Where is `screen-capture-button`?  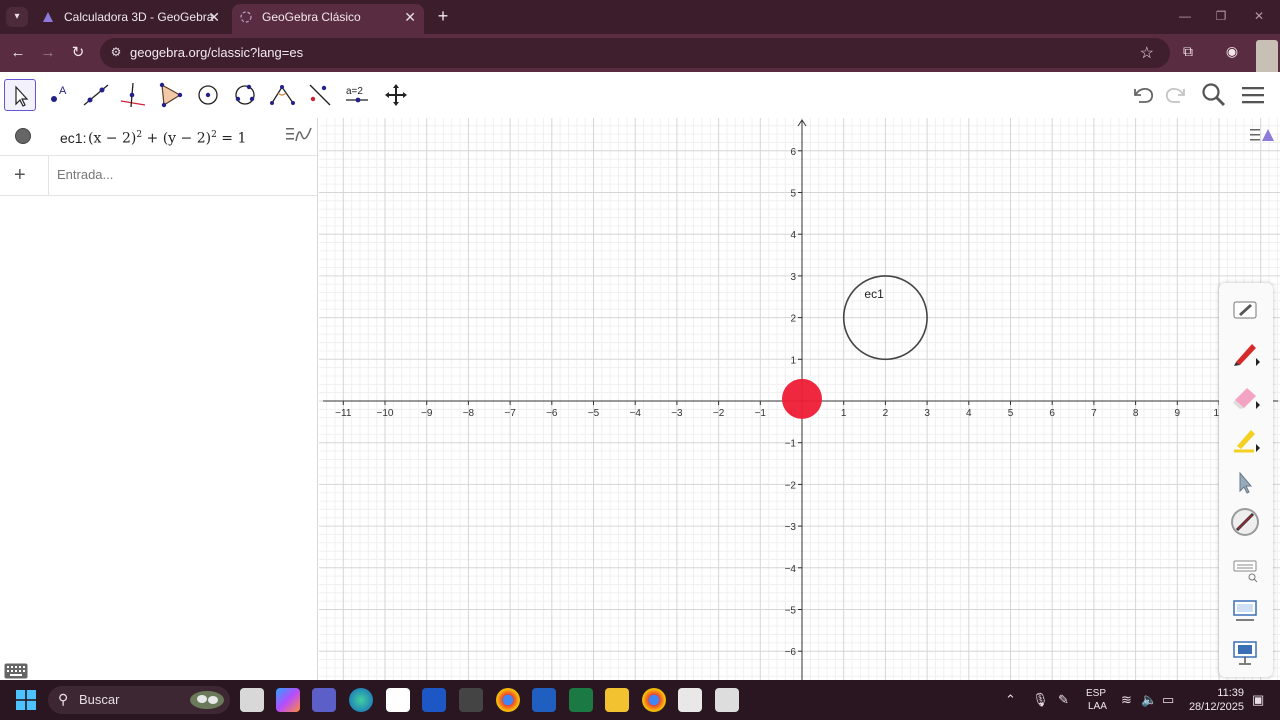 screen-capture-button is located at coordinates (1245, 610).